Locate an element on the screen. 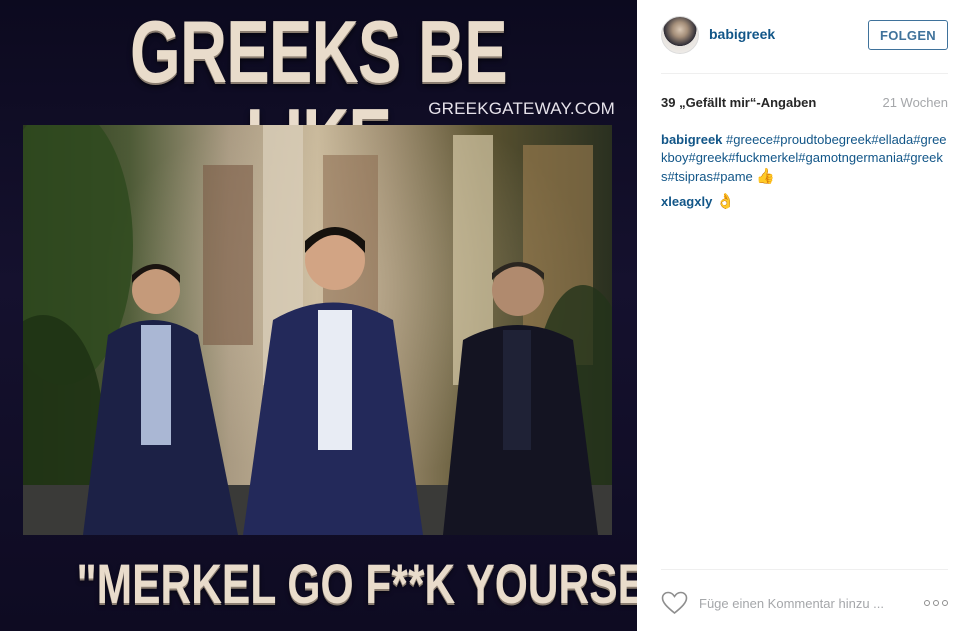  more-options-icon is located at coordinates (936, 603).